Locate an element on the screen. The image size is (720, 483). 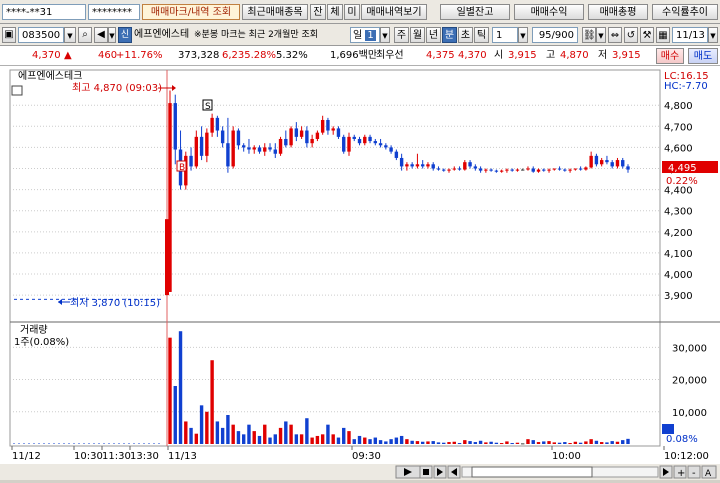
tab-year: 년 is located at coordinates (433, 35).